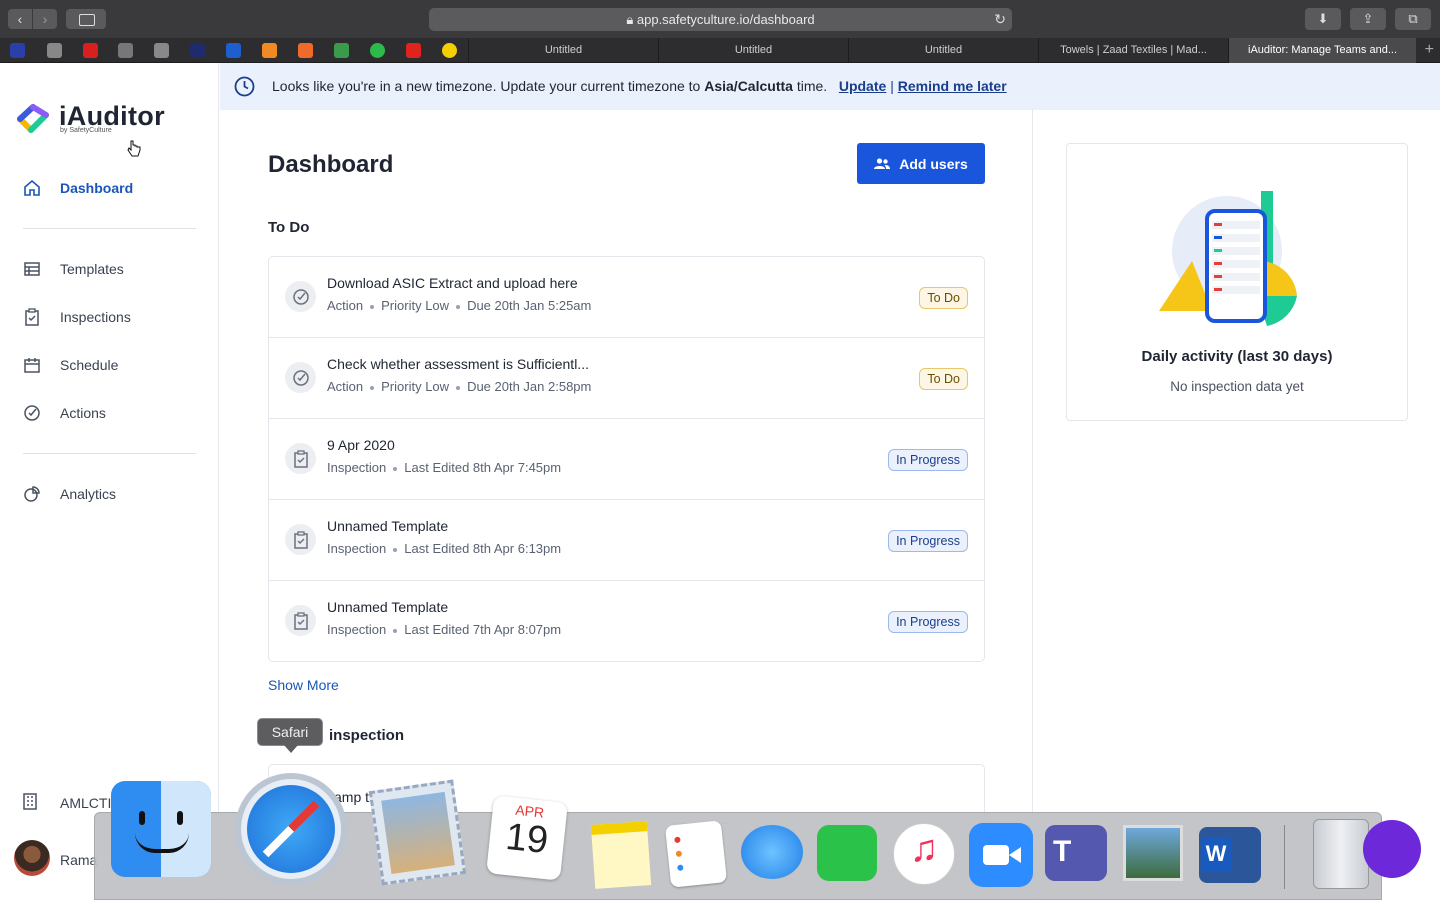 The width and height of the screenshot is (1440, 900). I want to click on macos-dock: APR 19 ♫ T W, so click(738, 836).